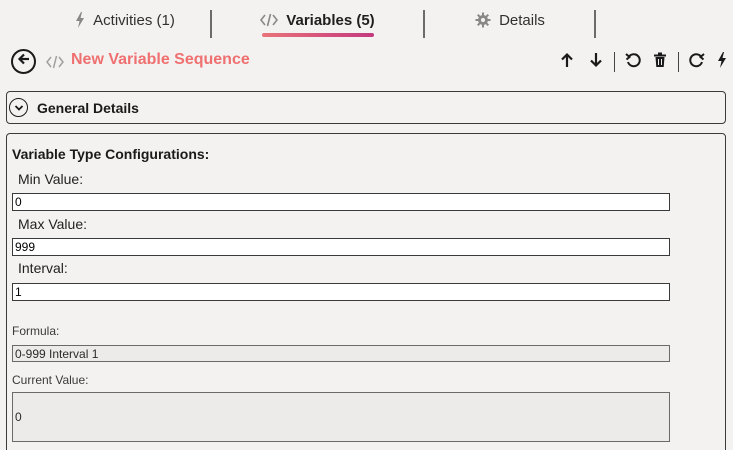 The image size is (733, 450). What do you see at coordinates (51, 179) in the screenshot?
I see `min-value-label: Min Value:` at bounding box center [51, 179].